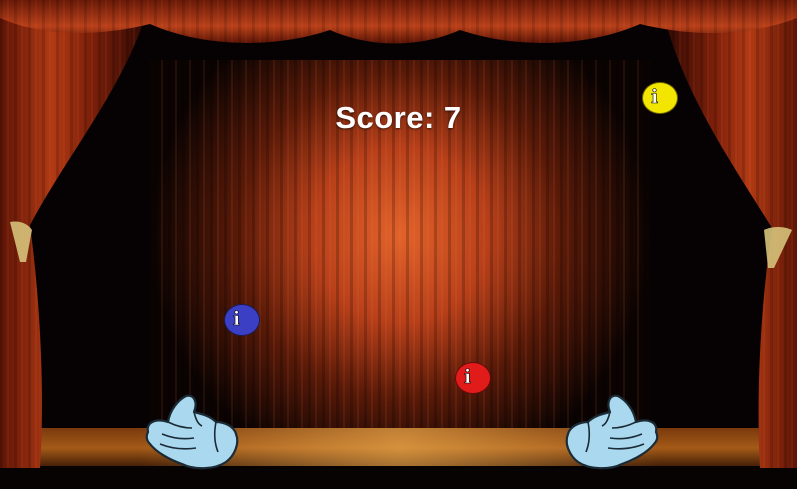 The image size is (797, 489). What do you see at coordinates (473, 378) in the screenshot?
I see `red-ball: i` at bounding box center [473, 378].